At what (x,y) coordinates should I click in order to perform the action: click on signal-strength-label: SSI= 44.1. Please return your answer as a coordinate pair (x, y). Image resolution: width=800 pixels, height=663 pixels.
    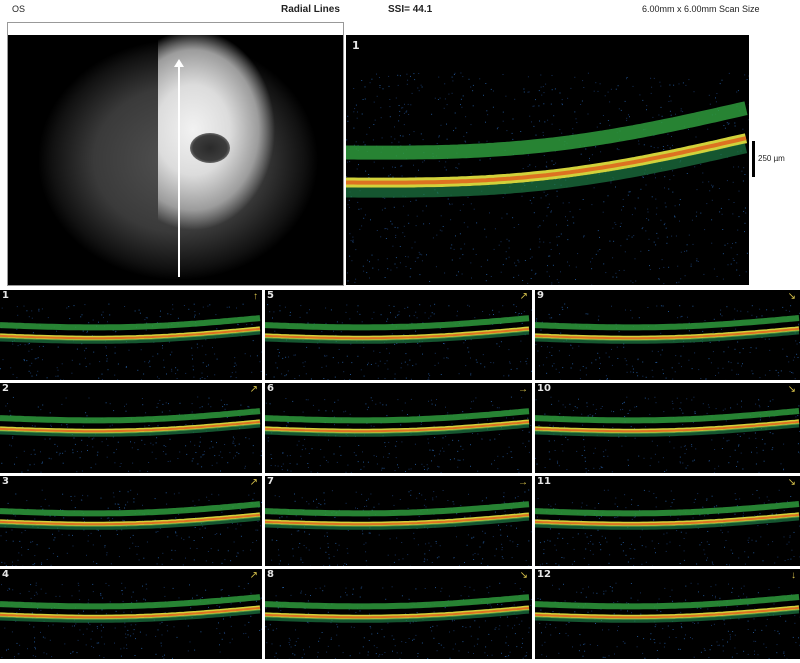
    Looking at the image, I should click on (410, 9).